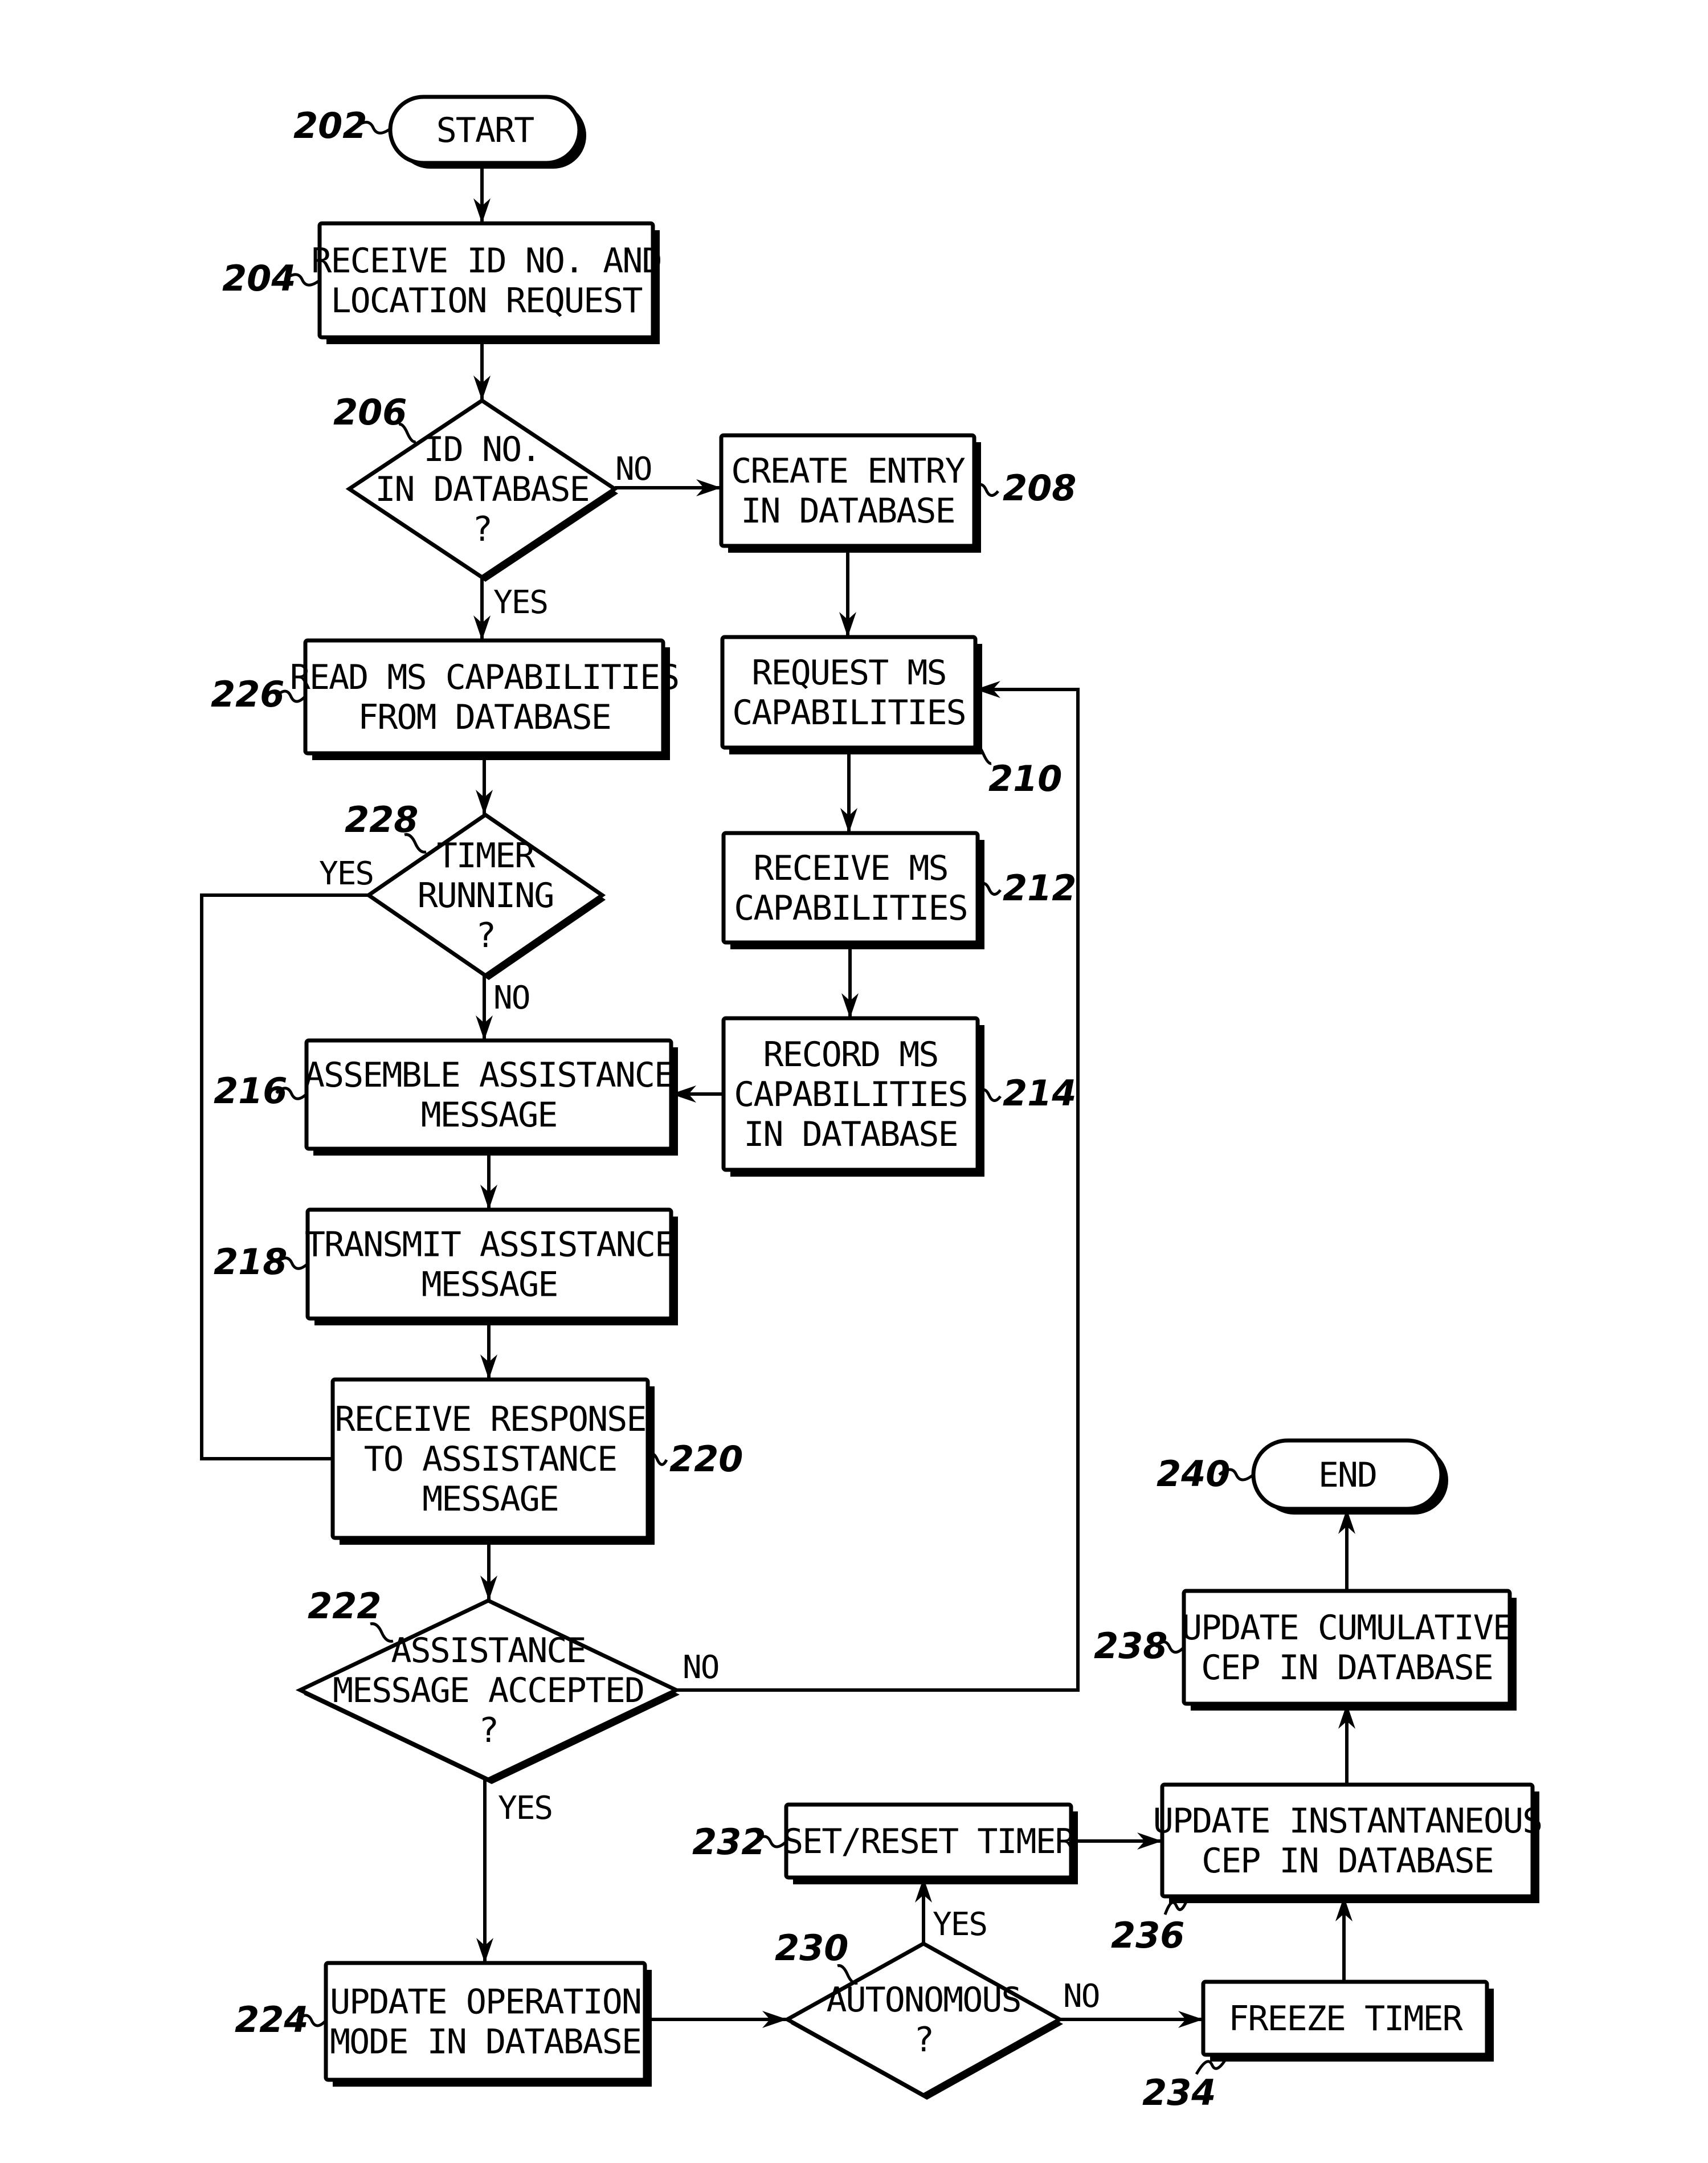  What do you see at coordinates (1318, 2046) in the screenshot?
I see `node-234: FREEZE TIMER 234` at bounding box center [1318, 2046].